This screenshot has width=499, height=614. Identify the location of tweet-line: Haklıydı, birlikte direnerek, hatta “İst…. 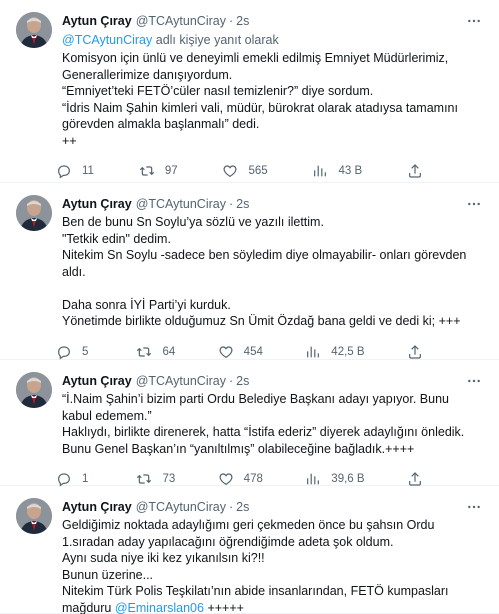
(263, 432).